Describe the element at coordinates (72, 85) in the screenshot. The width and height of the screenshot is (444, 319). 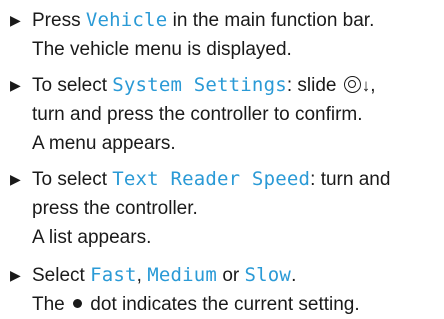
I see `step-2-text-a: To select` at that location.